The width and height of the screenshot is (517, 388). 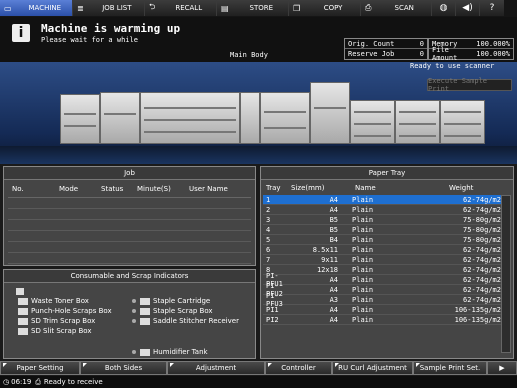 What do you see at coordinates (386, 49) in the screenshot?
I see `count-status-box: Orig. Count 0 Reserve Job 0` at bounding box center [386, 49].